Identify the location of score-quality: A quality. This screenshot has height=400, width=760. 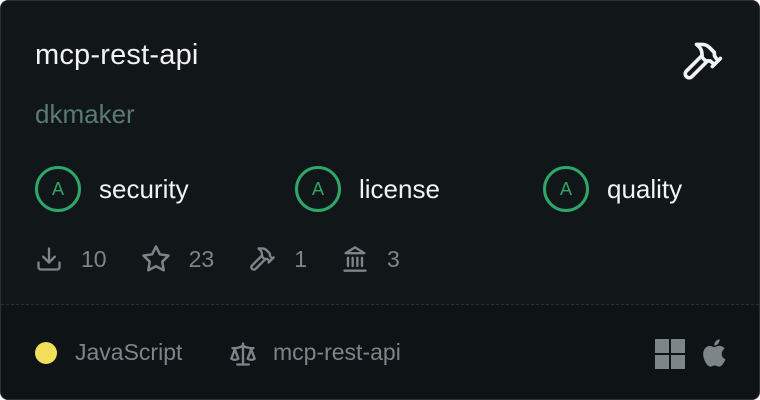
(612, 189).